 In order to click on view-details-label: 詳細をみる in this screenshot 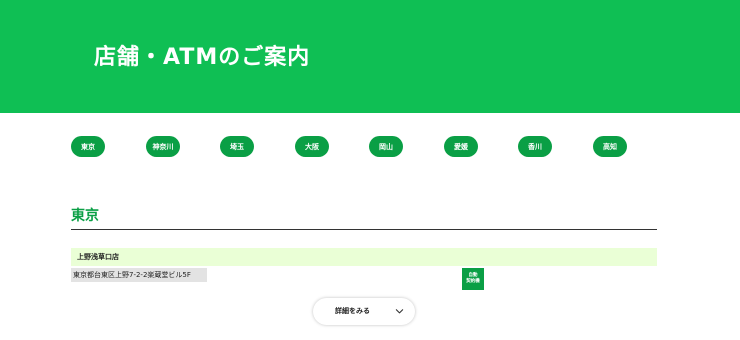, I will do `click(352, 311)`.